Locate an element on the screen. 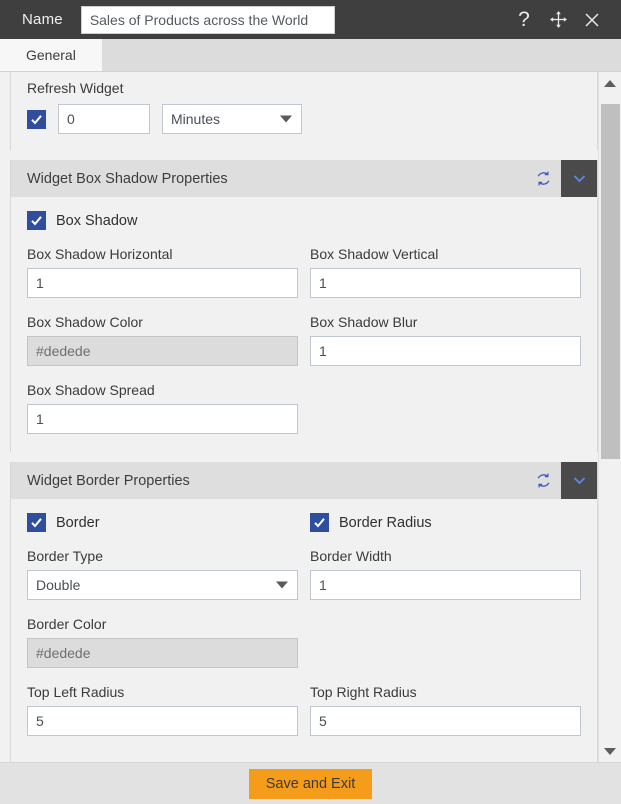 The height and width of the screenshot is (804, 621). border-color-label: Border Color is located at coordinates (67, 624).